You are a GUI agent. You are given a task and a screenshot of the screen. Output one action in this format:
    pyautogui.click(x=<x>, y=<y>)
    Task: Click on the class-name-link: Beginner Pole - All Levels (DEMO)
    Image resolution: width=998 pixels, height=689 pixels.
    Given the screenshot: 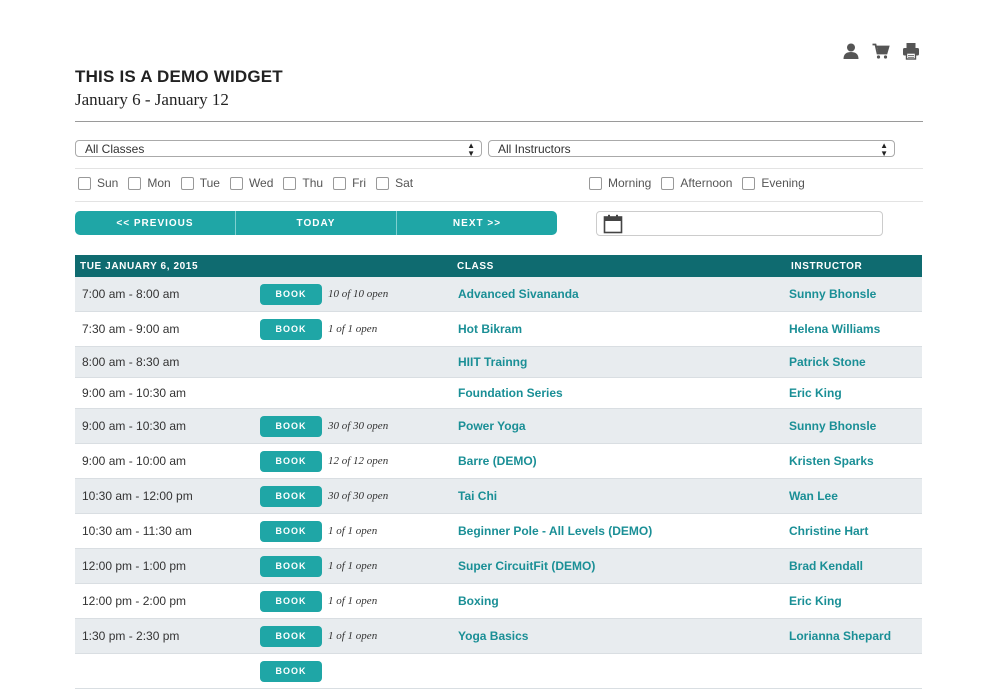 What is the action you would take?
    pyautogui.click(x=619, y=531)
    